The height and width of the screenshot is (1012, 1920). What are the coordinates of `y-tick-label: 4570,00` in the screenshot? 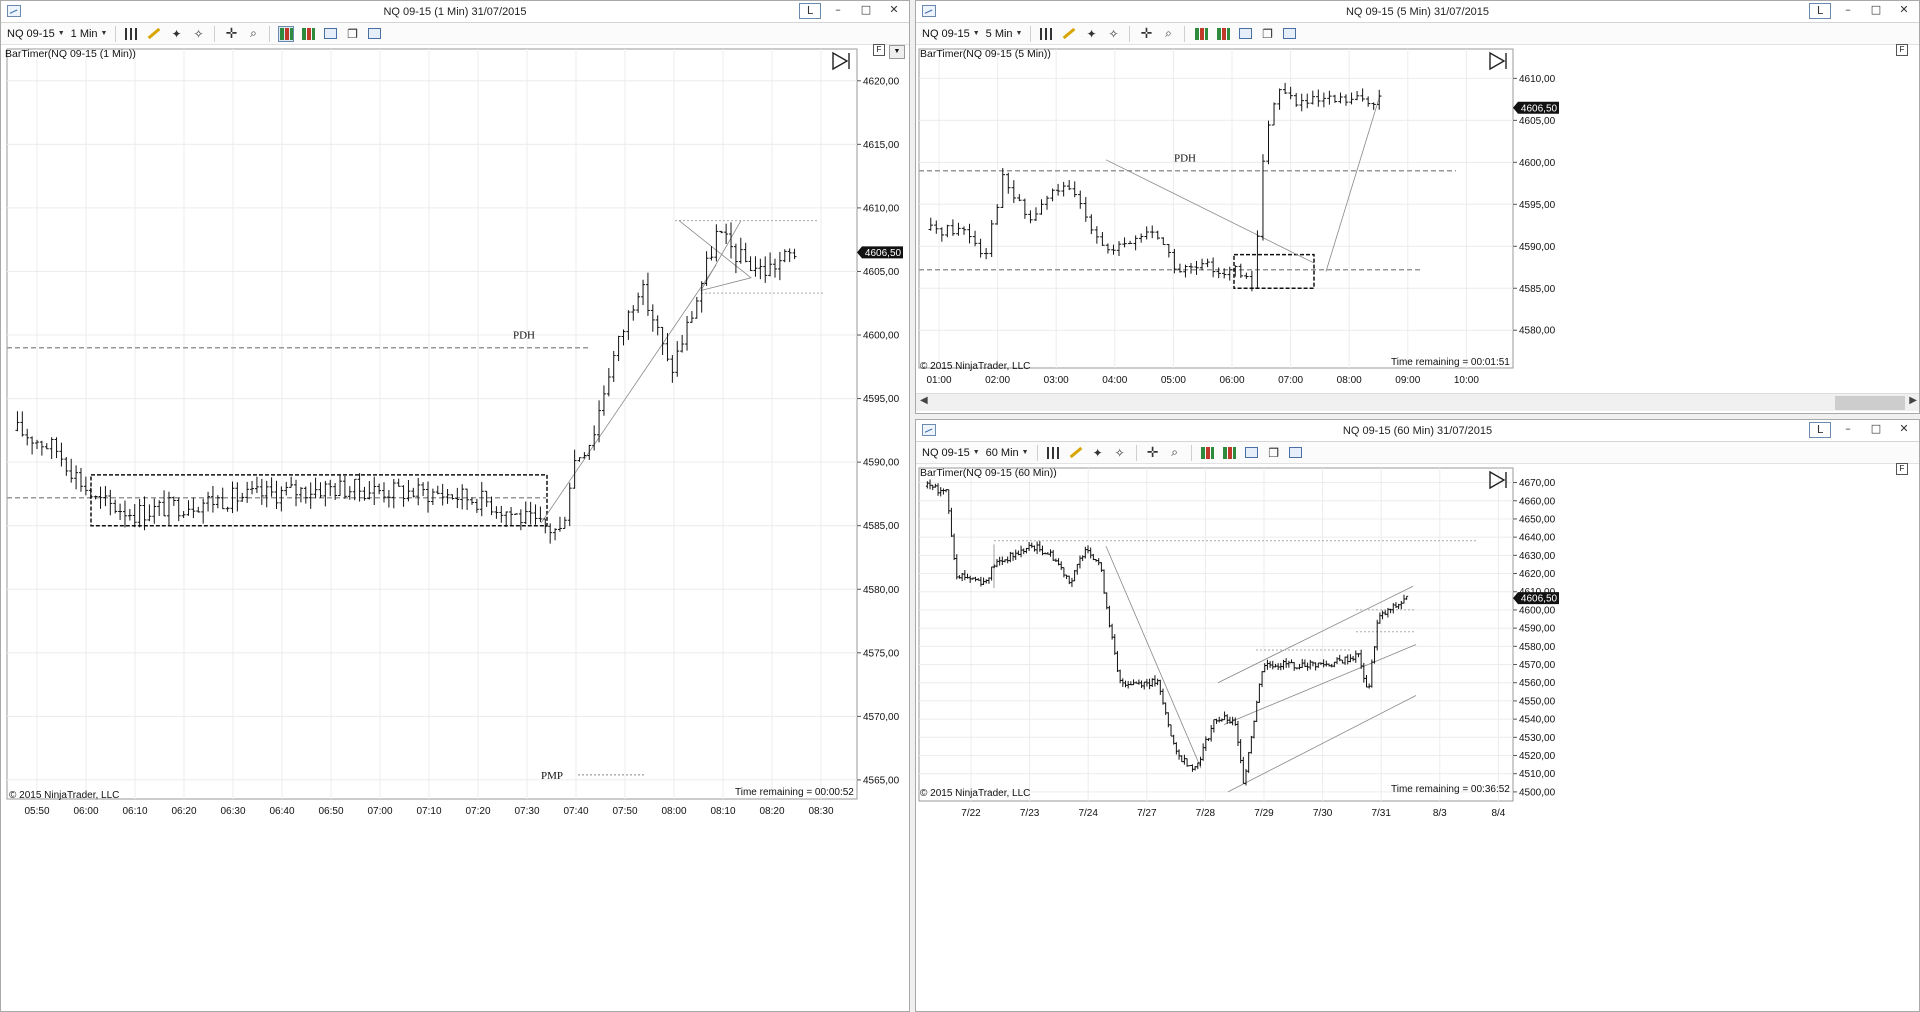 It's located at (881, 717).